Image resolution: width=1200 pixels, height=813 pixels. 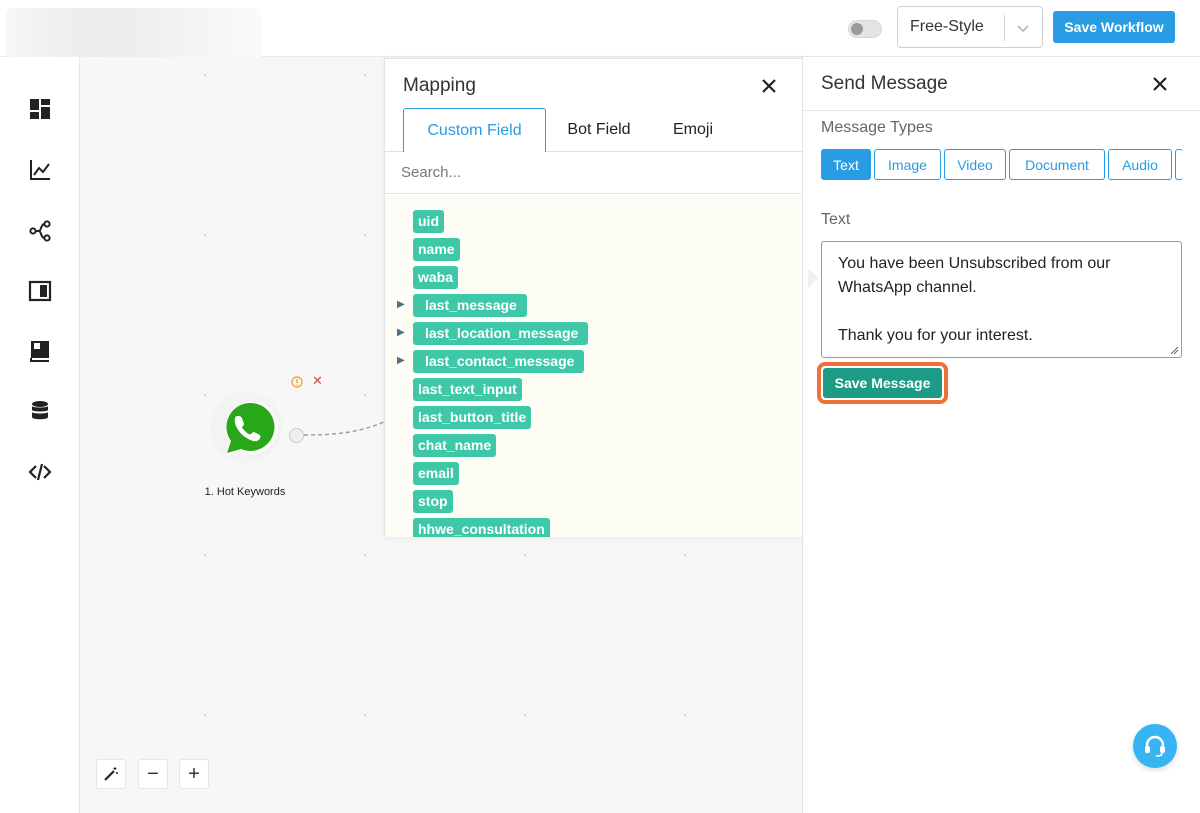 What do you see at coordinates (596, 250) in the screenshot?
I see `list-item: name` at bounding box center [596, 250].